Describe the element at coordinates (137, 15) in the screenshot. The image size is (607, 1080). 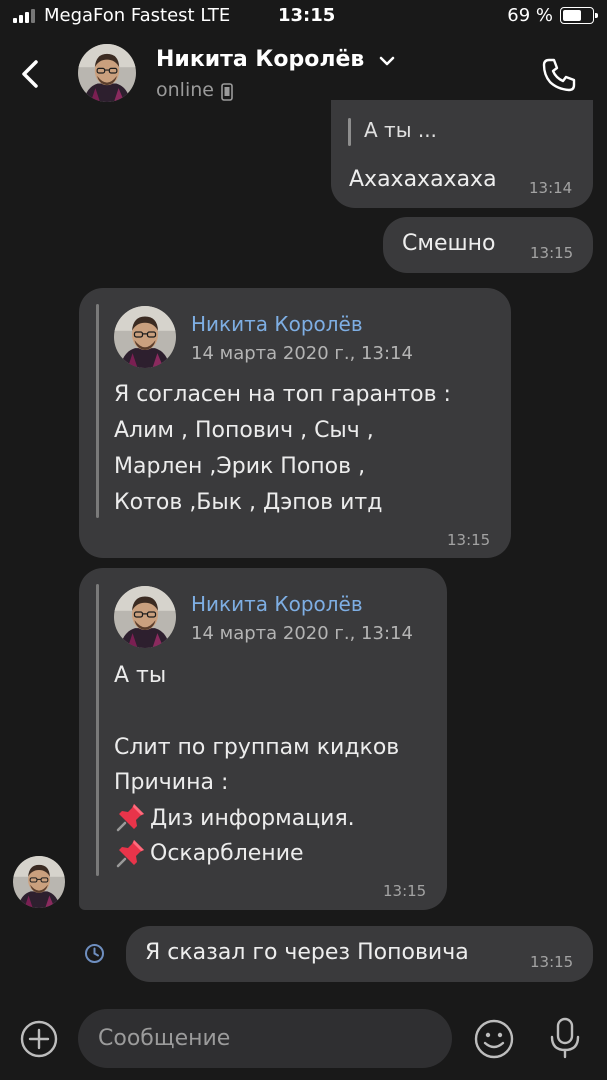
I see `carrier-label: MegaFon Fastest LTE` at that location.